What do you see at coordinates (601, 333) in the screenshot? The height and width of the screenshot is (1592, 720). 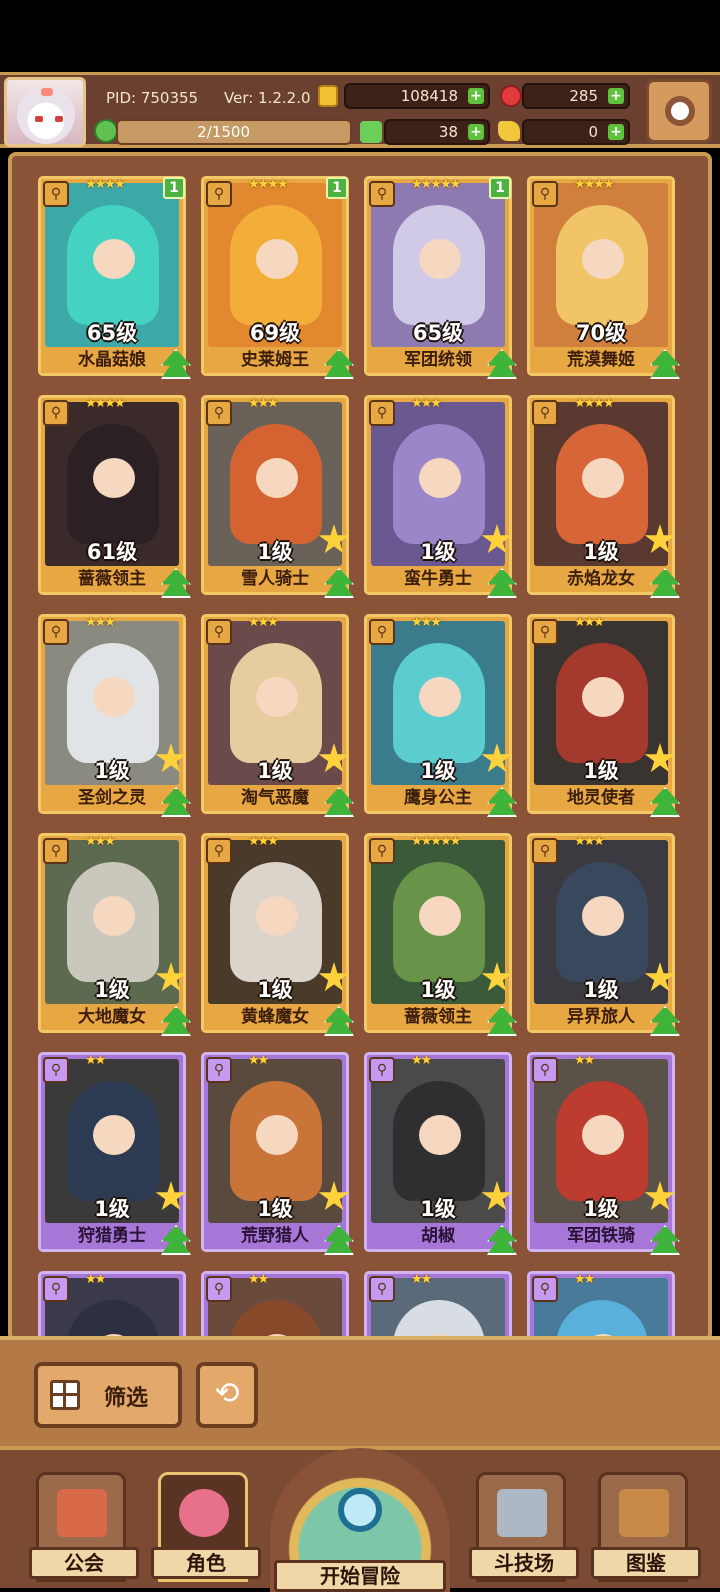 I see `character-level: 70级` at bounding box center [601, 333].